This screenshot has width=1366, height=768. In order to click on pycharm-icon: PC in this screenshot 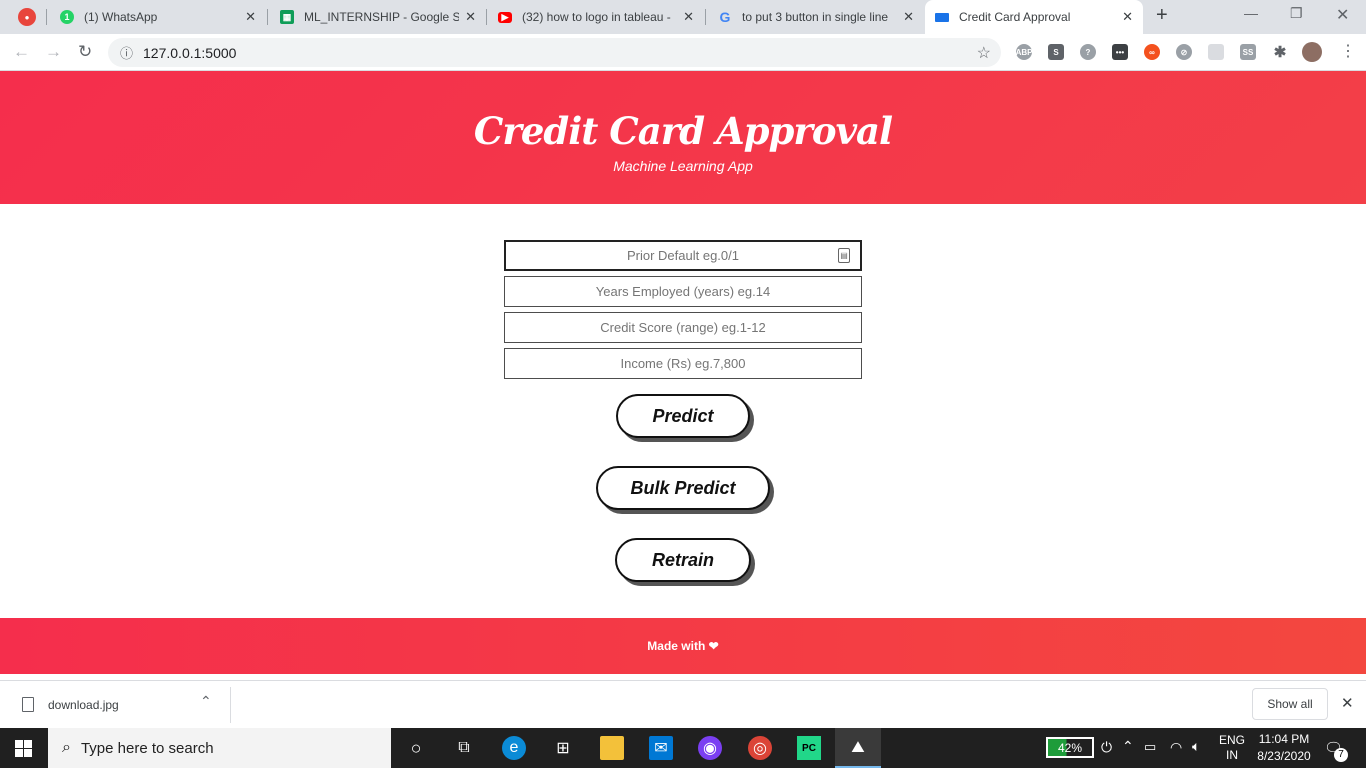, I will do `click(809, 748)`.